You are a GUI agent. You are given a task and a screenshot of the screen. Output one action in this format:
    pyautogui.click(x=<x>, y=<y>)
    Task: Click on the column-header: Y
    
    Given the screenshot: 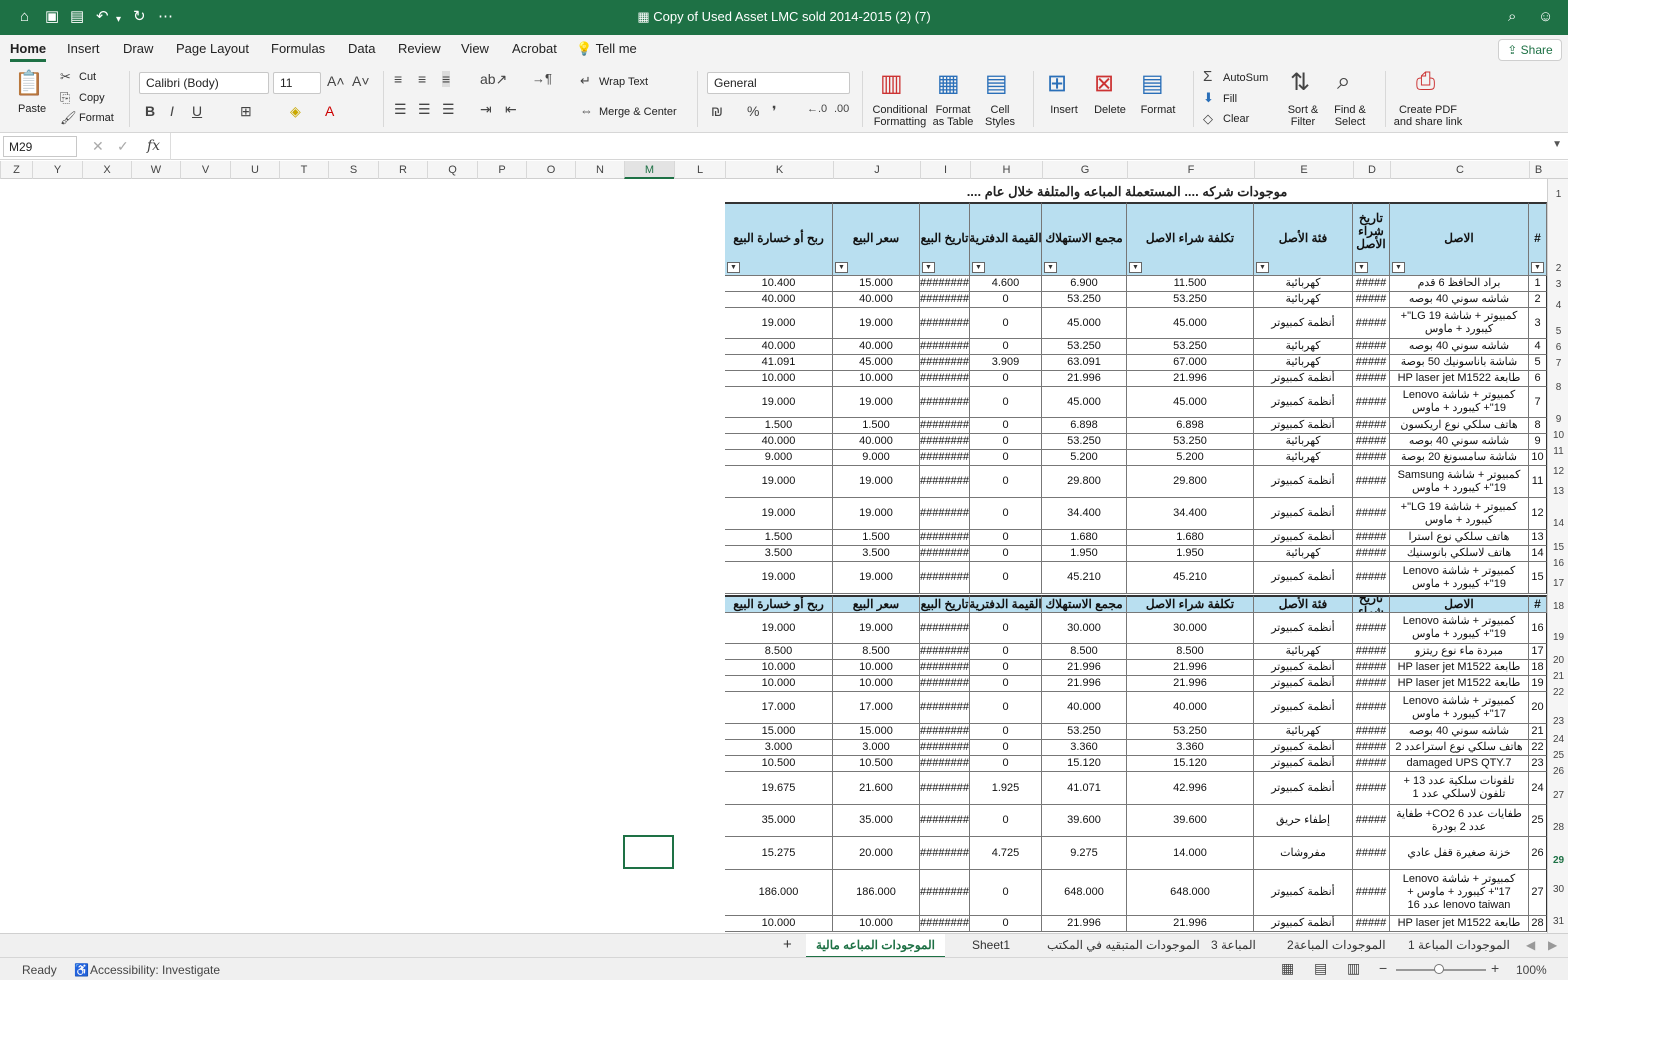 What is the action you would take?
    pyautogui.click(x=57, y=170)
    